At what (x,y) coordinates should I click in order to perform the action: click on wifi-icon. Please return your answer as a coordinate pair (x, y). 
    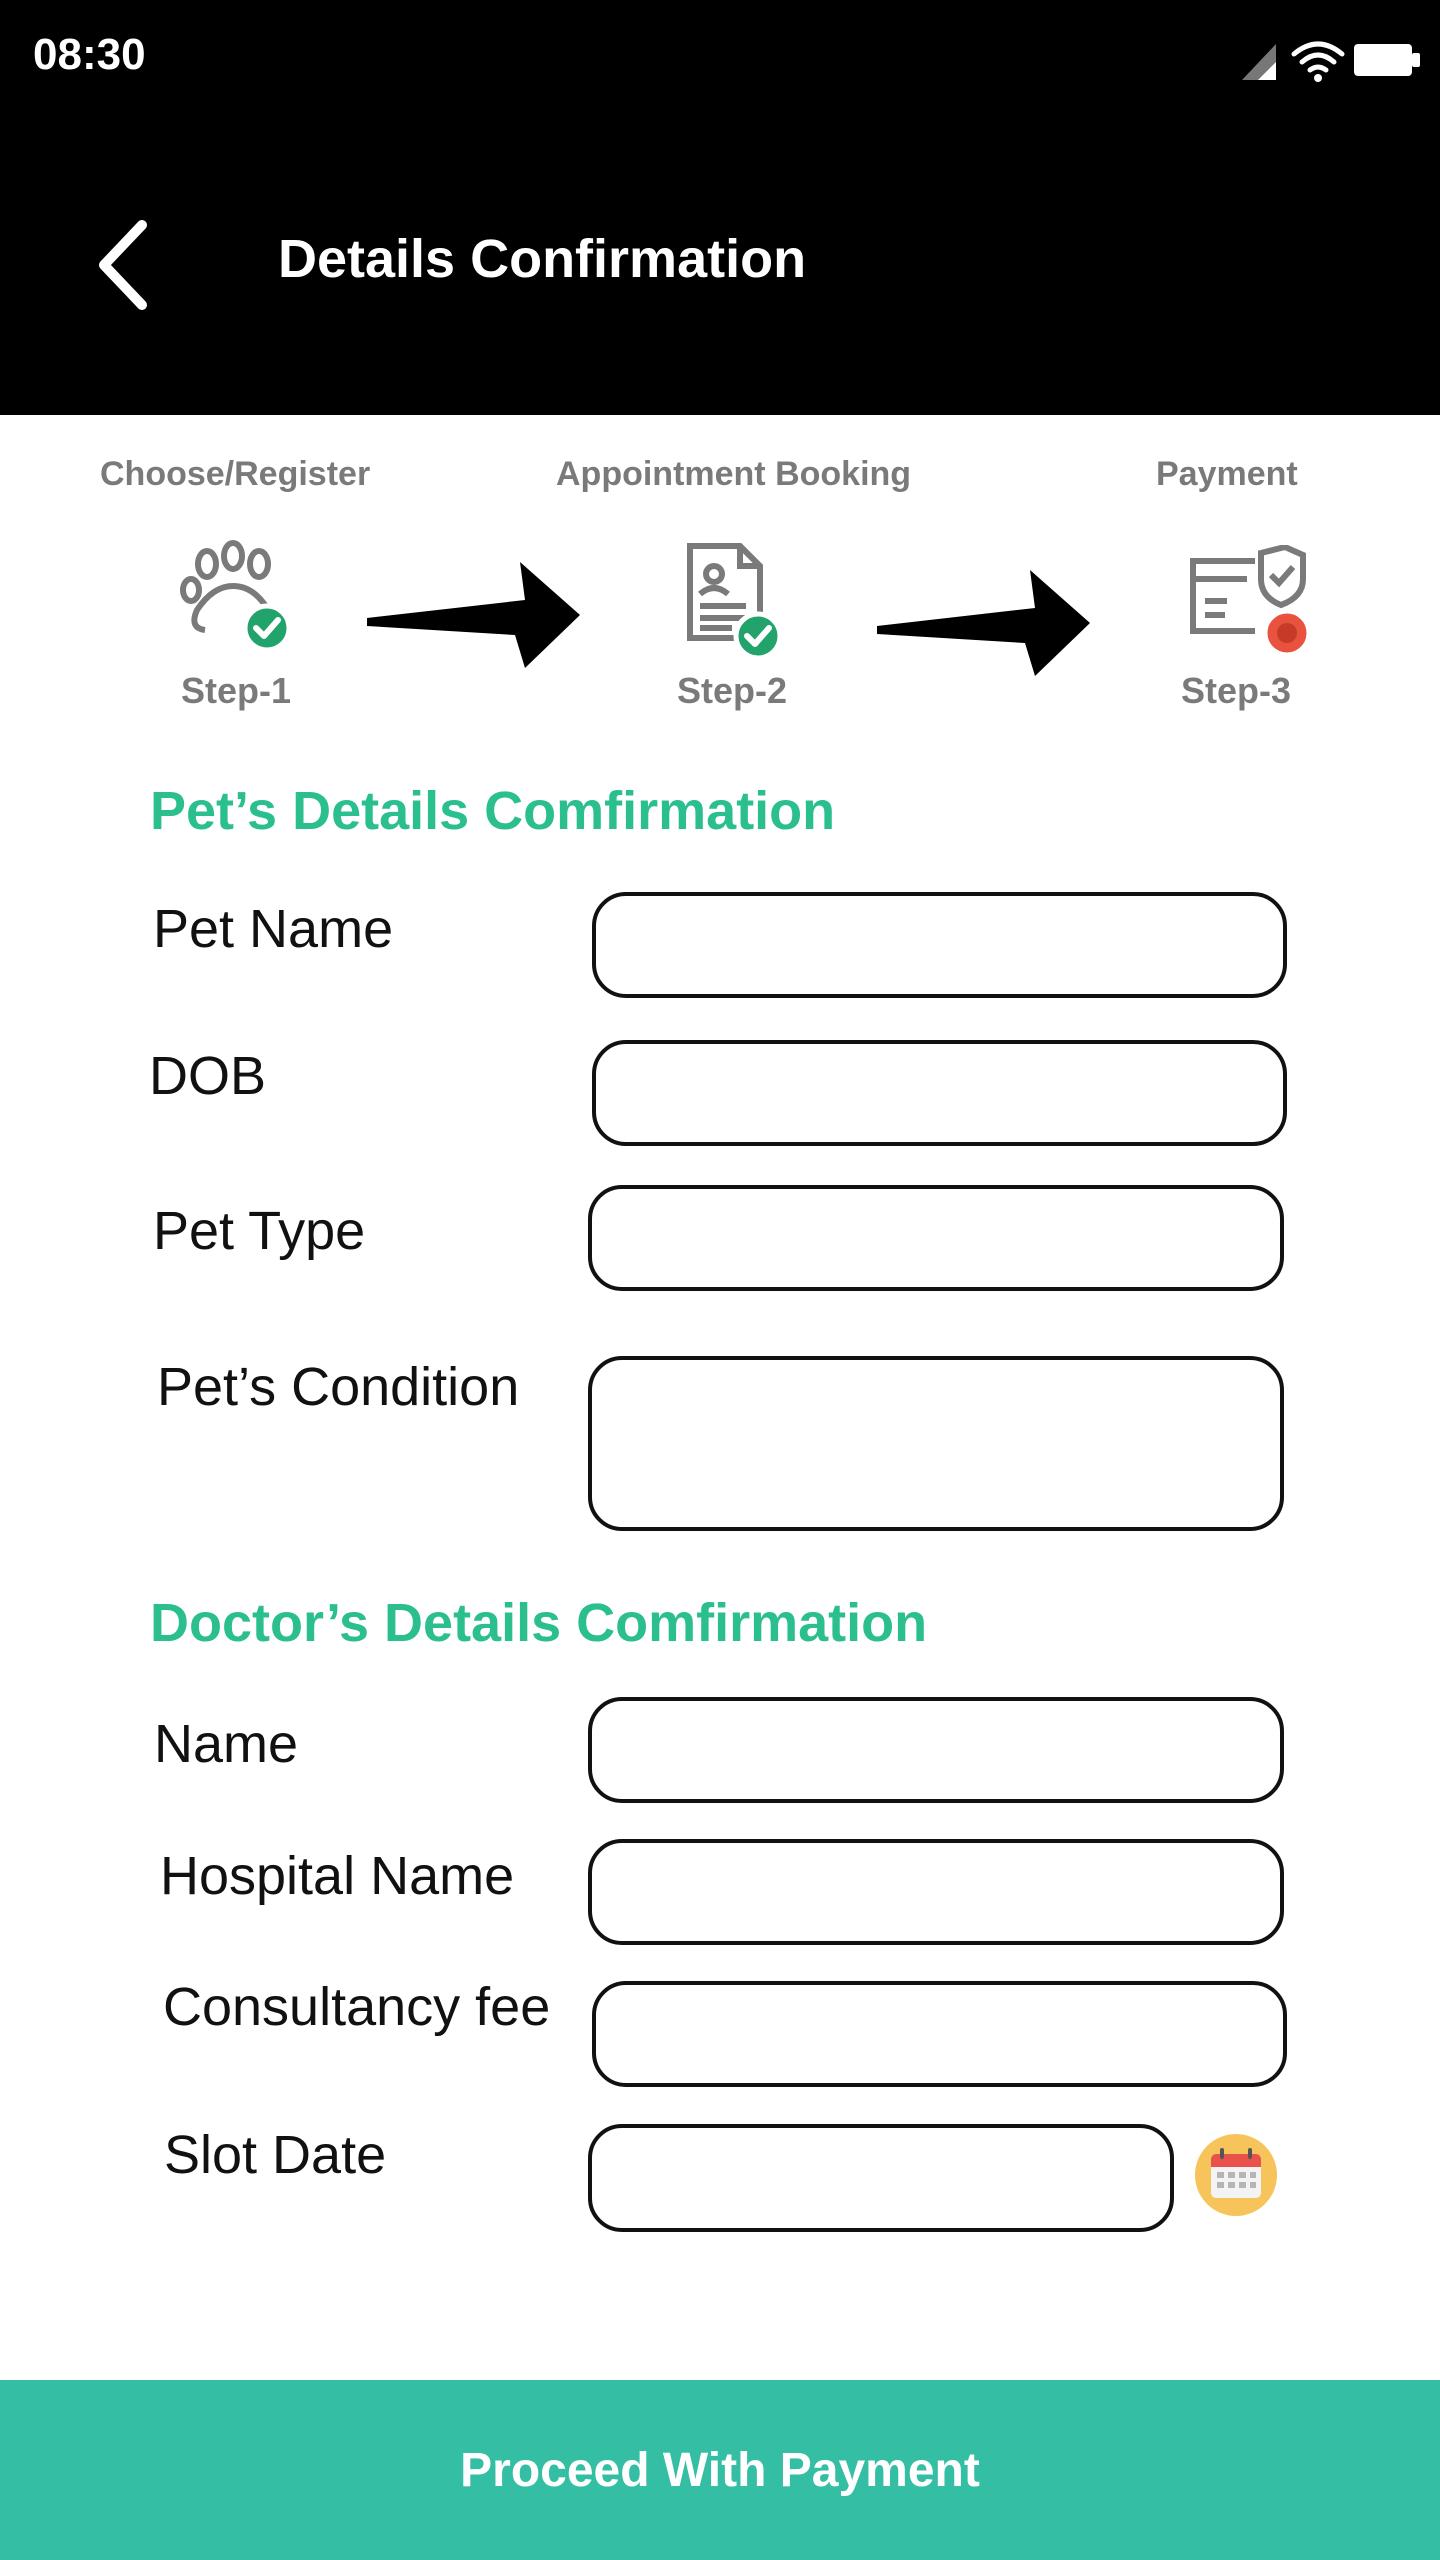
    Looking at the image, I should click on (1318, 57).